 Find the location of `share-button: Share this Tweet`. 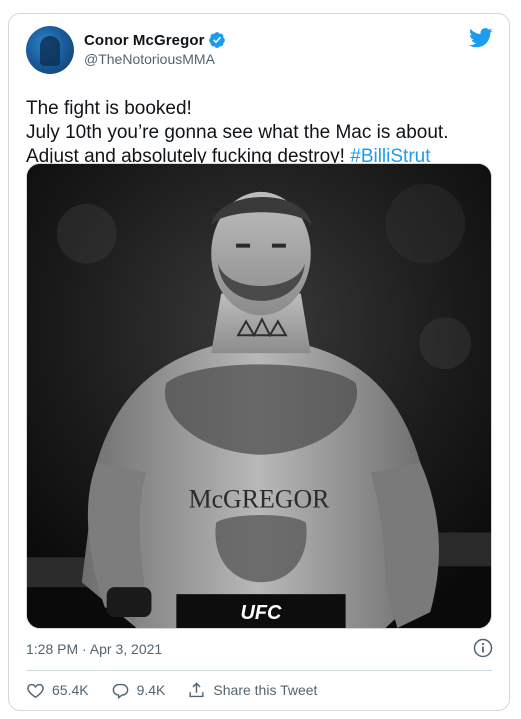

share-button: Share this Tweet is located at coordinates (252, 690).